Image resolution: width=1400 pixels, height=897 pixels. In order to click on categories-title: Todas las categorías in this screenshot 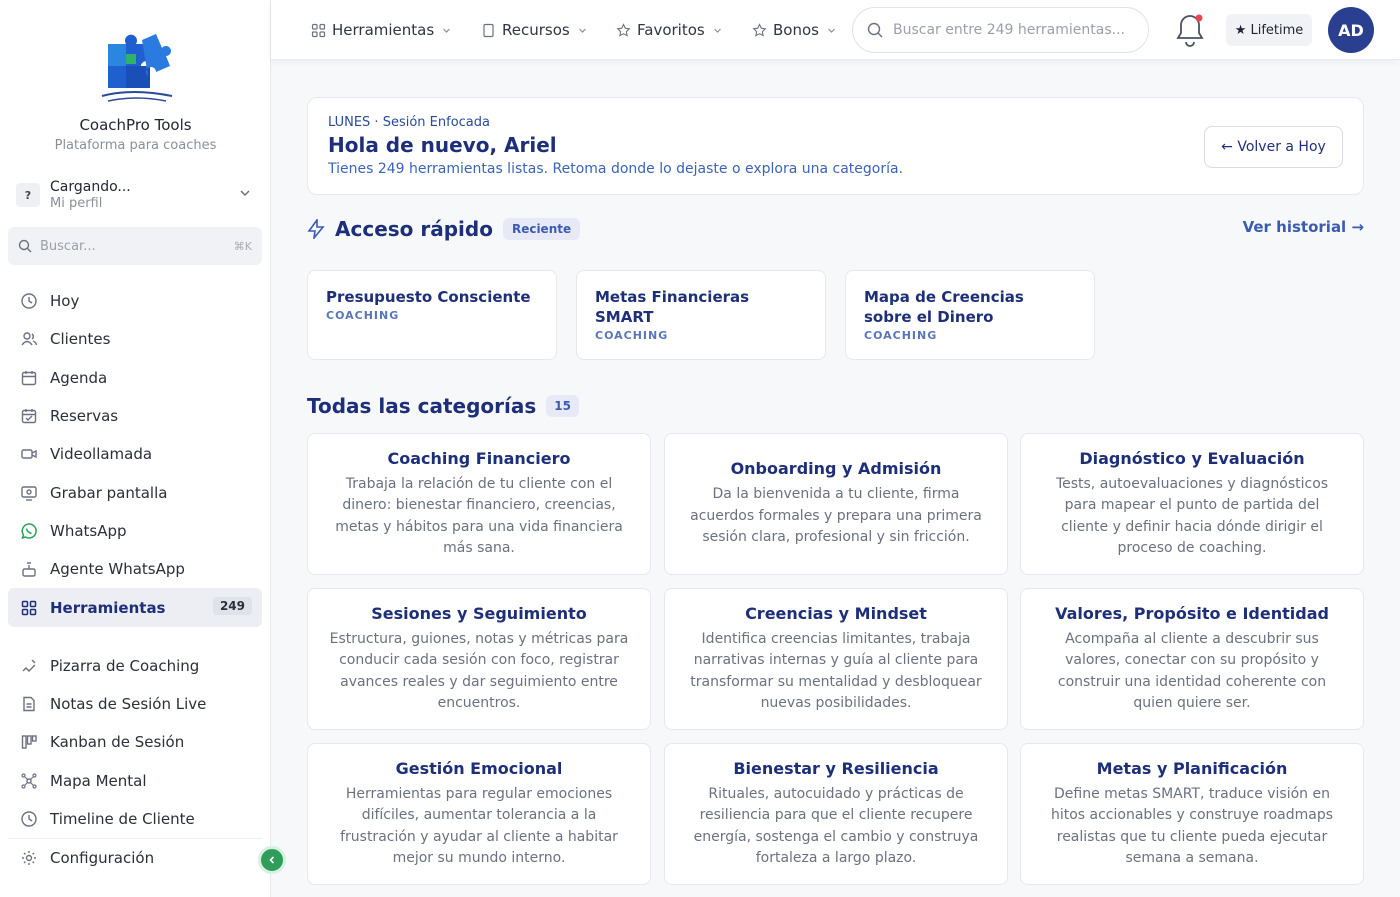, I will do `click(422, 406)`.